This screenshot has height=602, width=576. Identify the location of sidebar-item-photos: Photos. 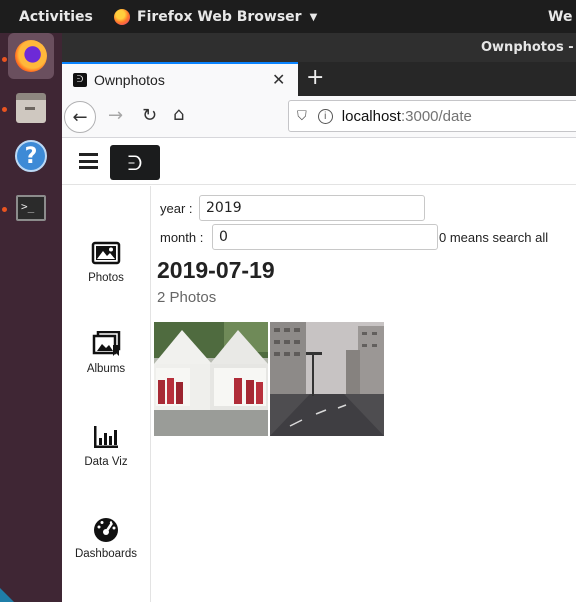
(106, 262).